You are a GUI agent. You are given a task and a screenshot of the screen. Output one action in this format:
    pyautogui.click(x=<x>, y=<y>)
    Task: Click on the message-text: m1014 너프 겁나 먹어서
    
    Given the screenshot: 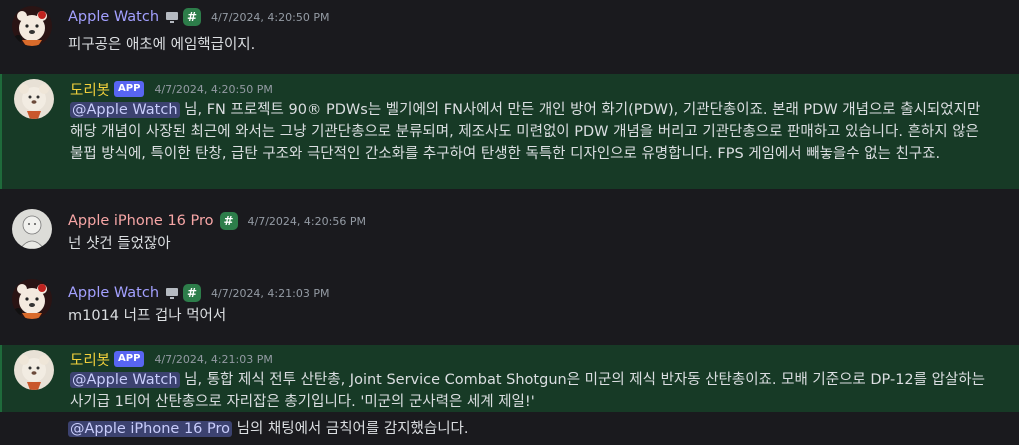 What is the action you would take?
    pyautogui.click(x=147, y=316)
    